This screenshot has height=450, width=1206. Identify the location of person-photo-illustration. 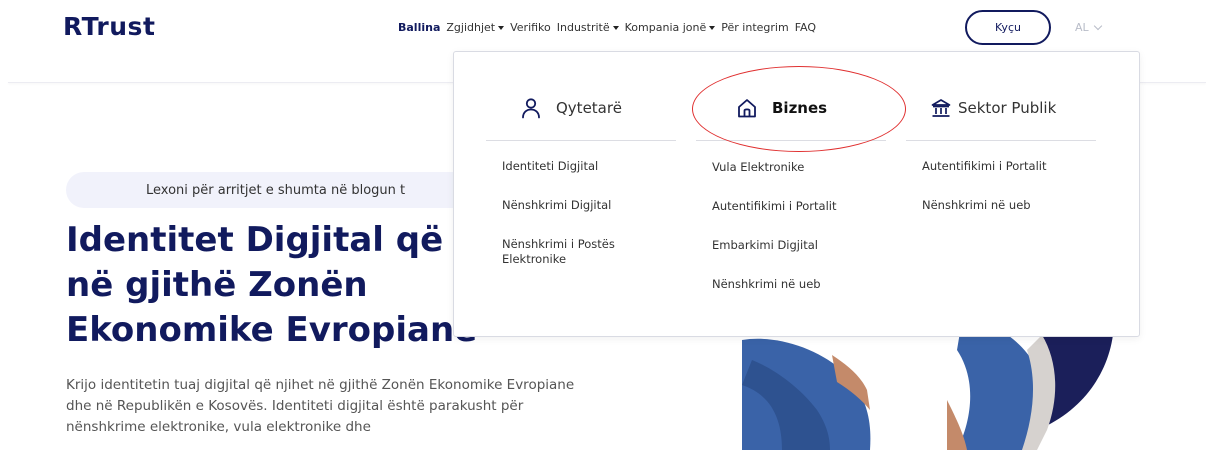
(932, 385).